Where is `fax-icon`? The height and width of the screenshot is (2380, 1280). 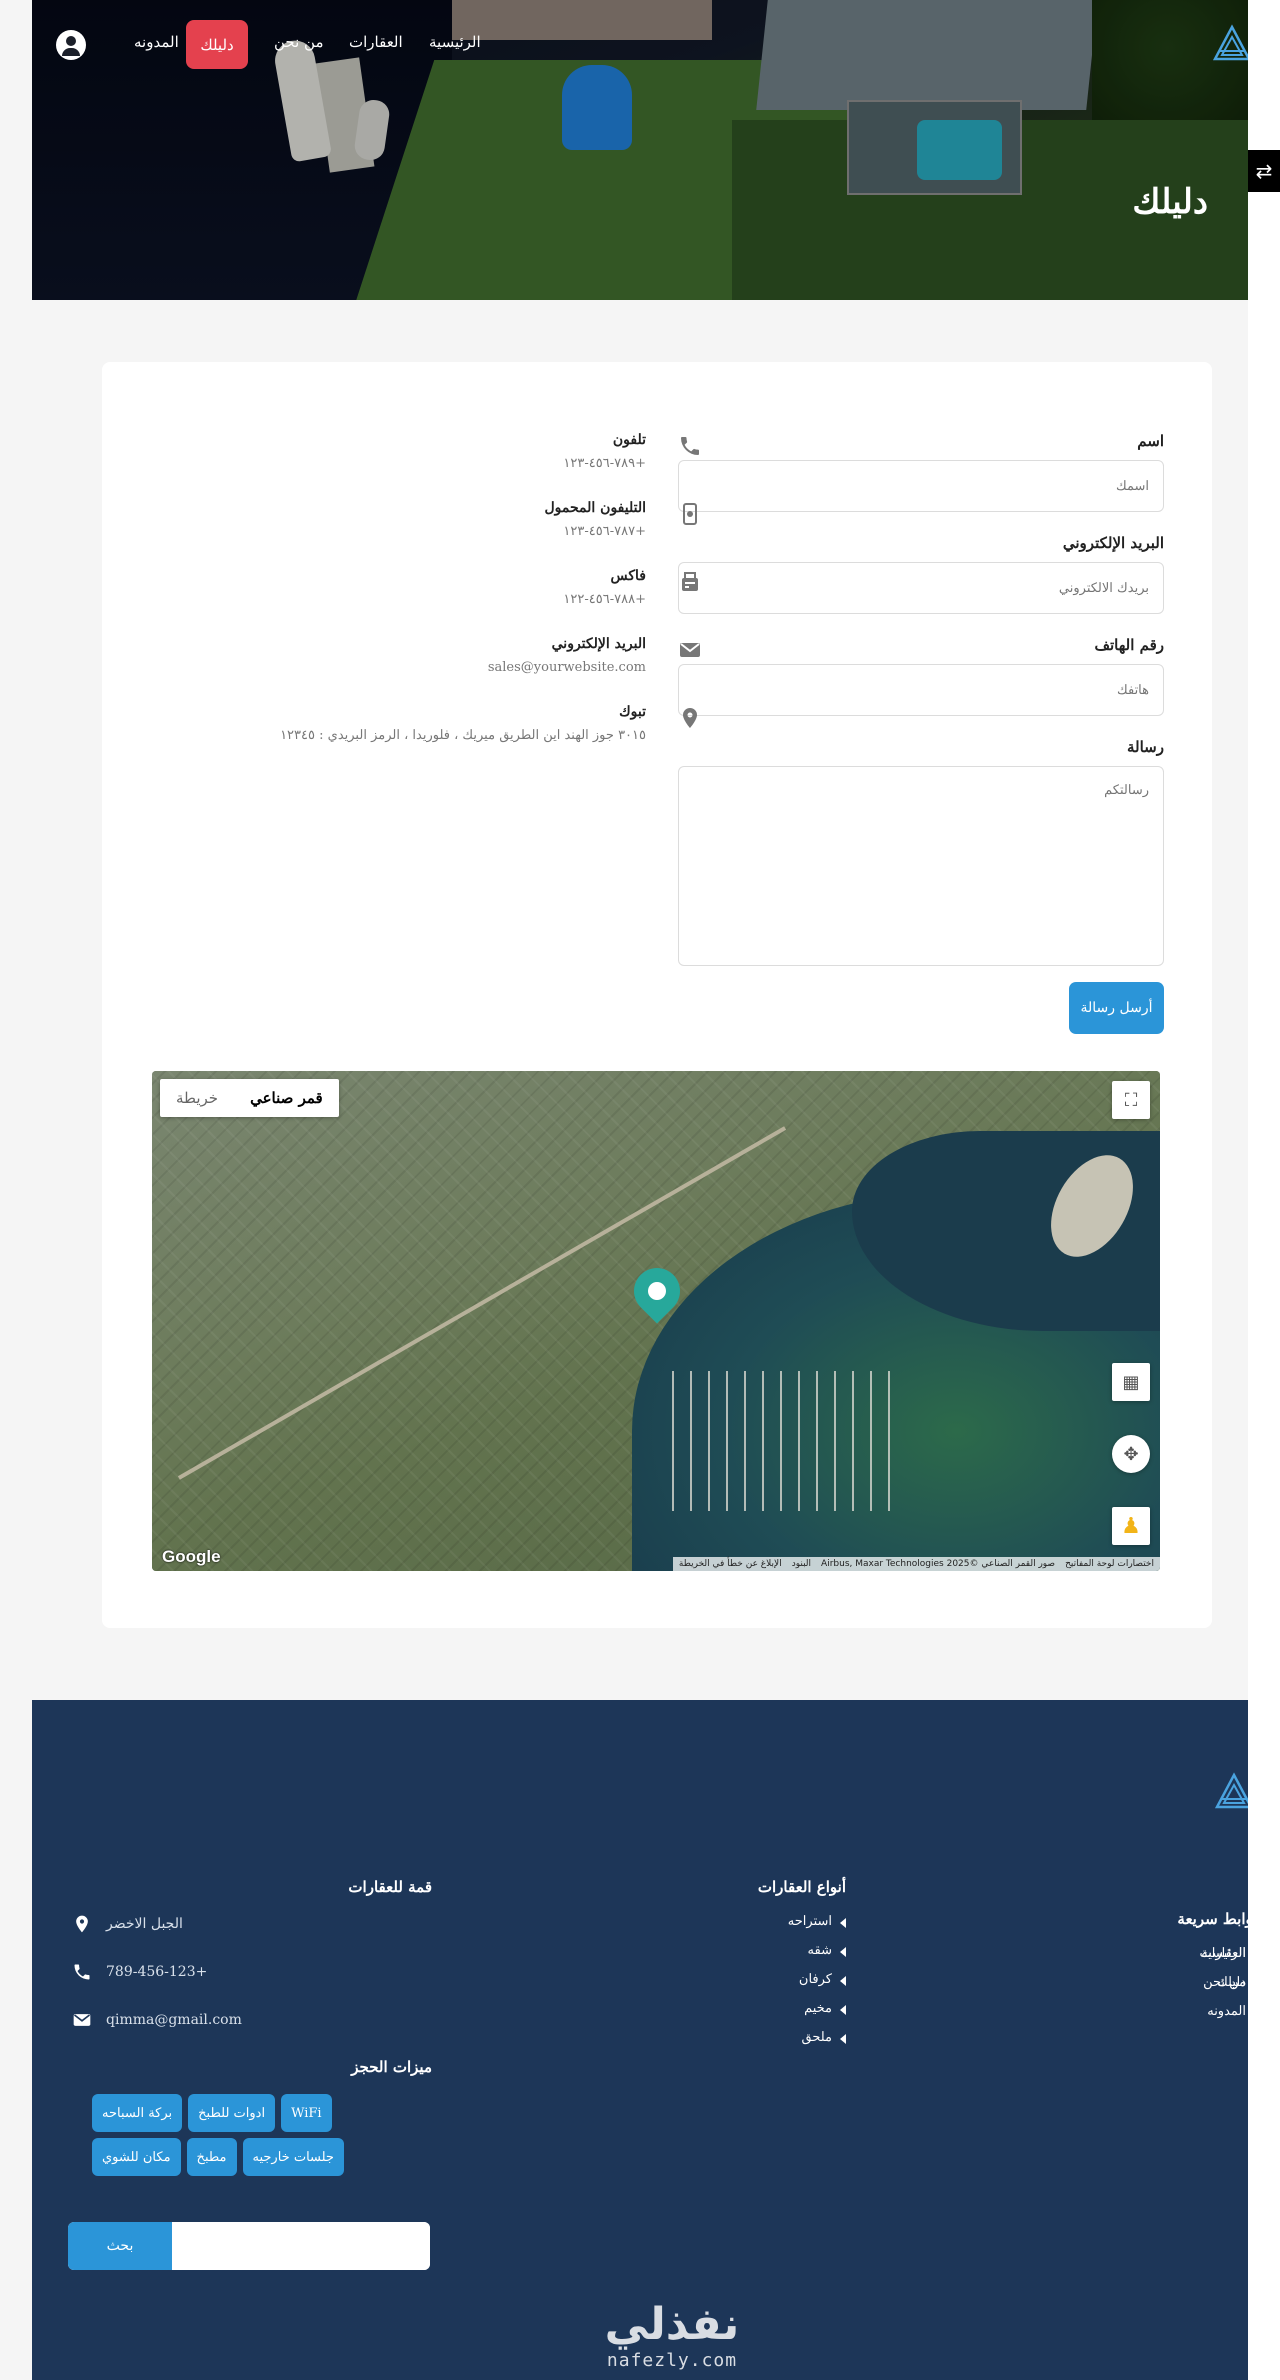 fax-icon is located at coordinates (690, 581).